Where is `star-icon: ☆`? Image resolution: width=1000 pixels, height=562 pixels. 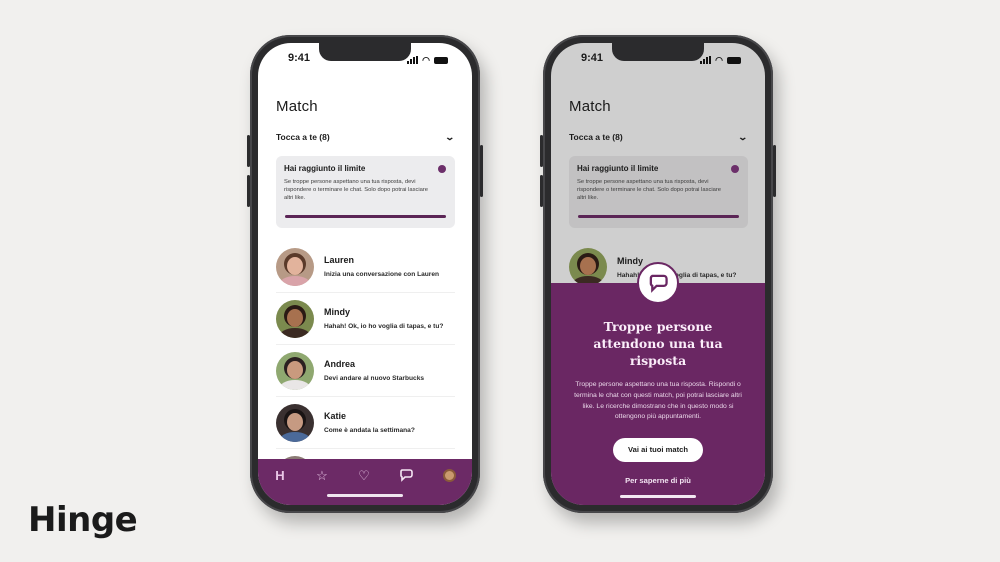 star-icon: ☆ is located at coordinates (322, 475).